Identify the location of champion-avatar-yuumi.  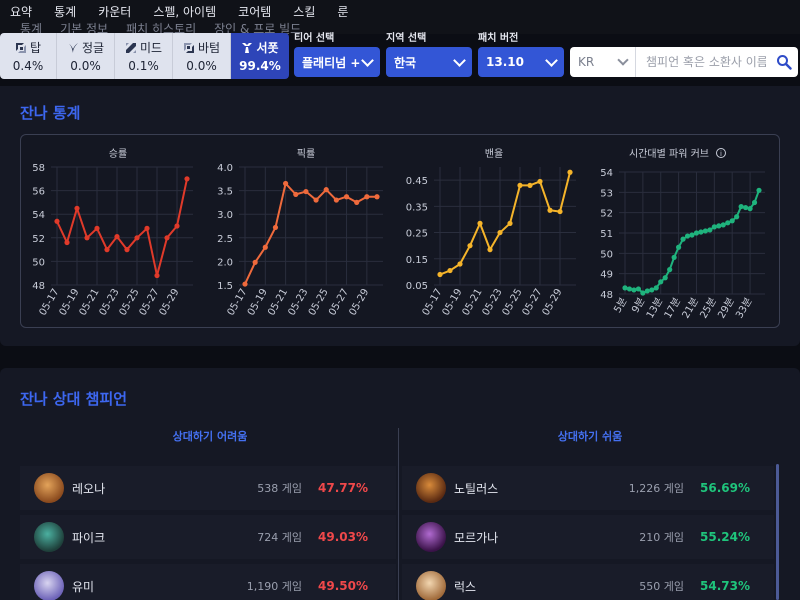
(49, 585).